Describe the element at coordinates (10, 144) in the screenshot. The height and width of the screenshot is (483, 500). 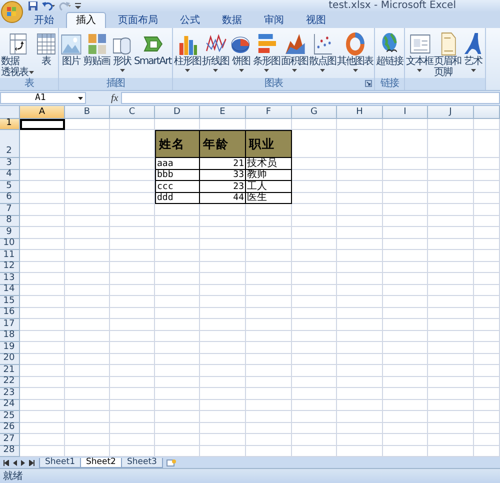
I see `row-header: 2` at that location.